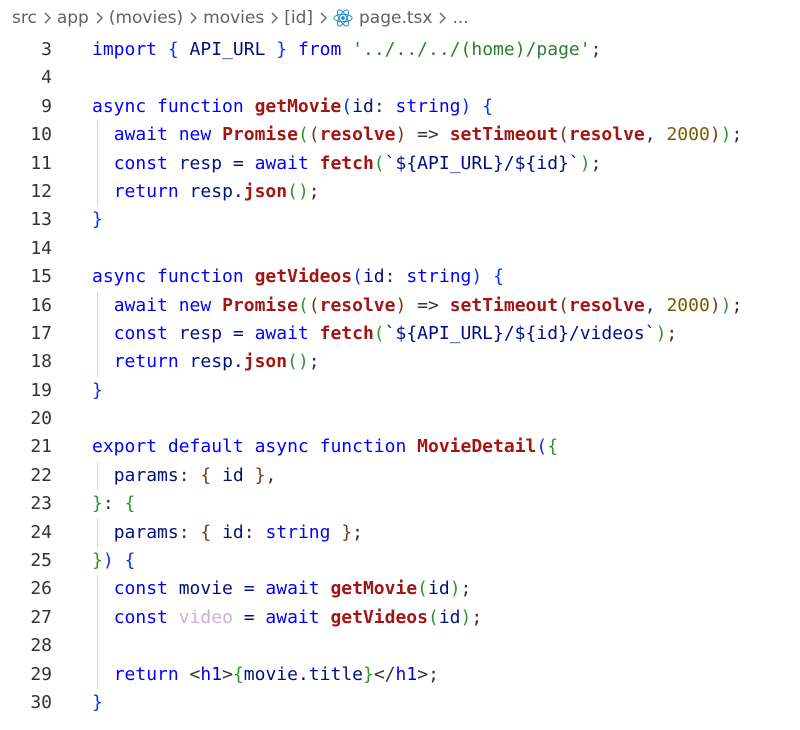  What do you see at coordinates (146, 18) in the screenshot?
I see `breadcrumb-item: (movies)` at bounding box center [146, 18].